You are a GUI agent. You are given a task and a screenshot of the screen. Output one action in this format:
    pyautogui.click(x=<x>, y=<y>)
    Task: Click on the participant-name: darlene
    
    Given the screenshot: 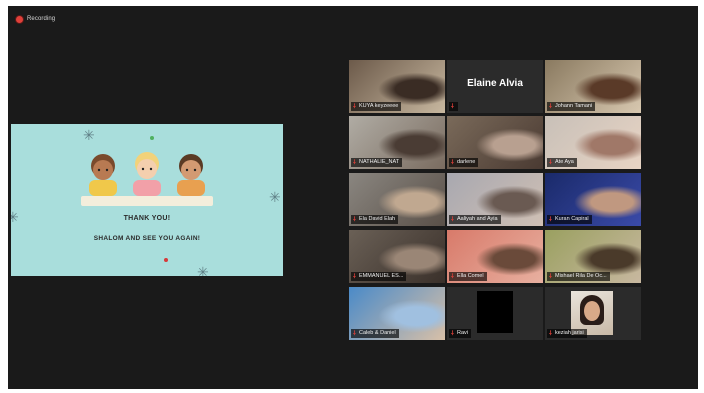 What is the action you would take?
    pyautogui.click(x=466, y=162)
    